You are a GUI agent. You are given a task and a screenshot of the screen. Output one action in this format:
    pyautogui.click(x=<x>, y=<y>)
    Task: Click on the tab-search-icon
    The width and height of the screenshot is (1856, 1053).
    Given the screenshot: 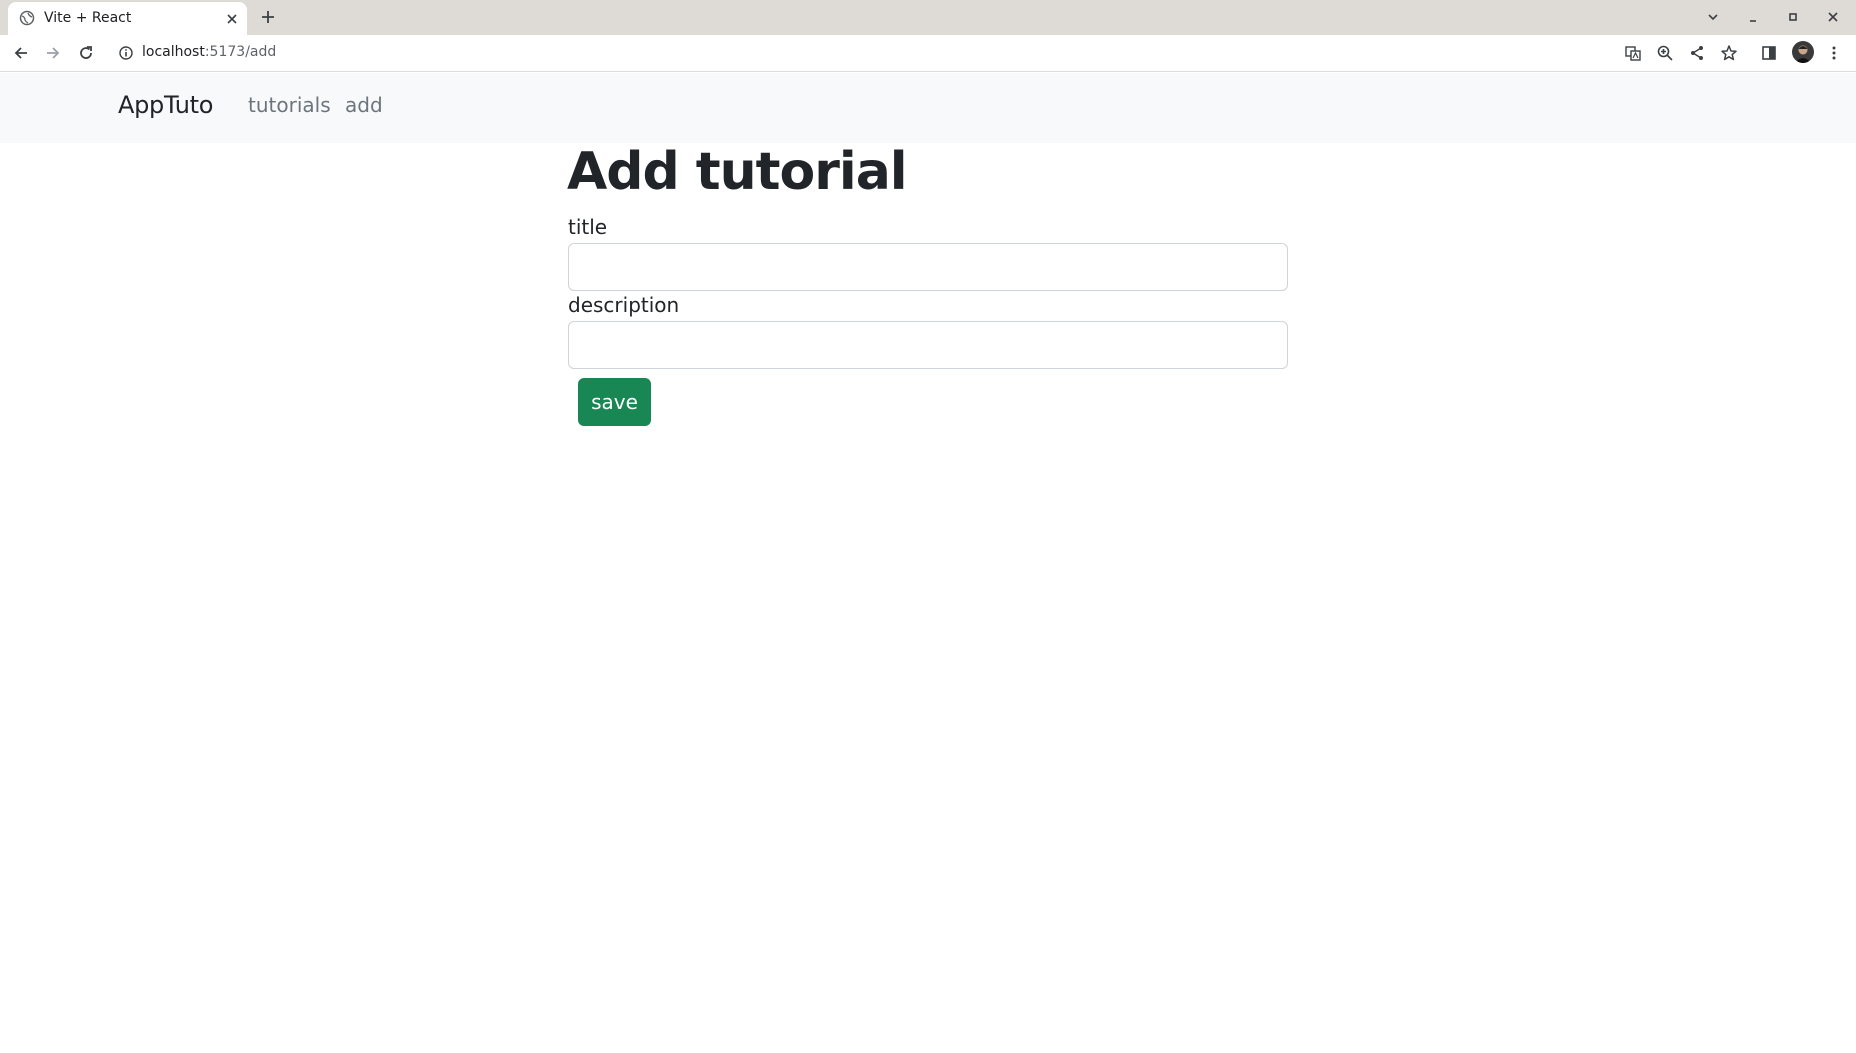 What is the action you would take?
    pyautogui.click(x=1713, y=17)
    